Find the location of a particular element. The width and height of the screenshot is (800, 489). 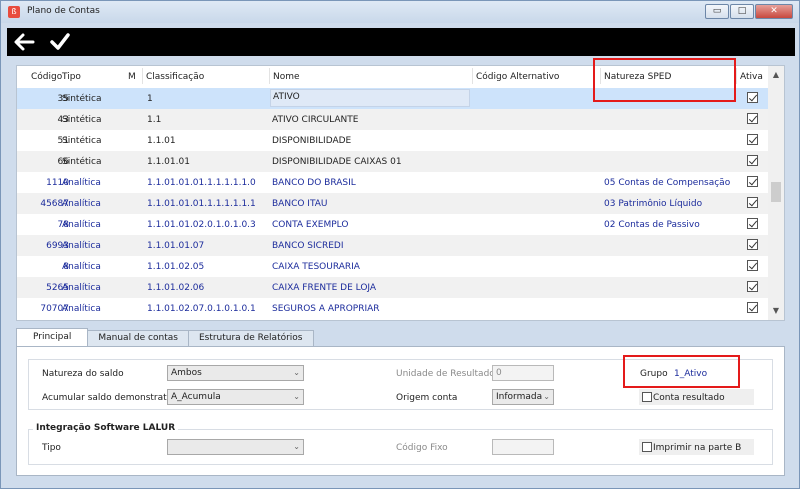

nome-edit-field: ATIVO is located at coordinates (370, 98).